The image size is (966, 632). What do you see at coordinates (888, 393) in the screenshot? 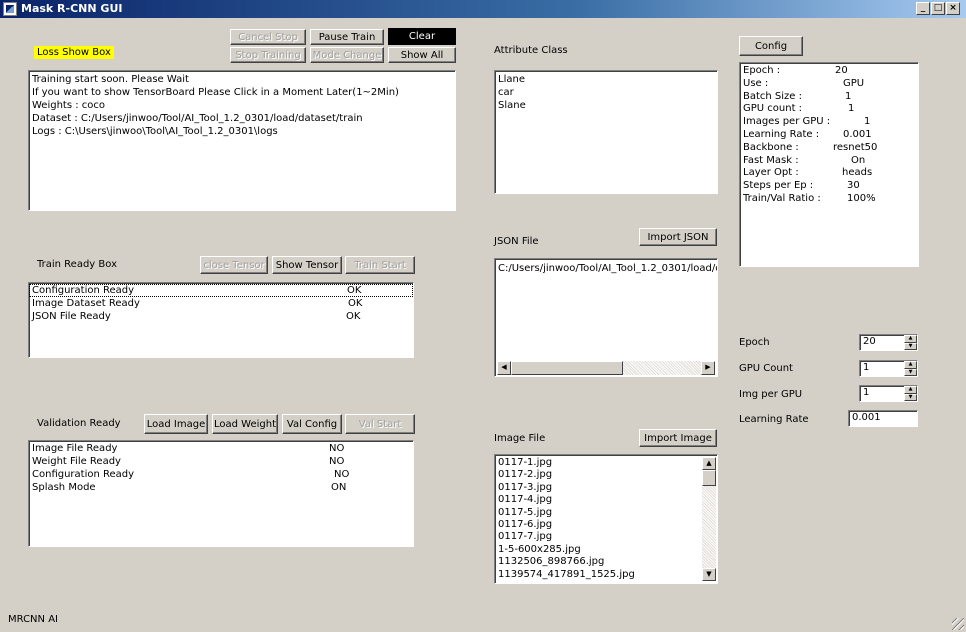
I see `img-per-gpu-spinner: 1 ▲ ▼` at bounding box center [888, 393].